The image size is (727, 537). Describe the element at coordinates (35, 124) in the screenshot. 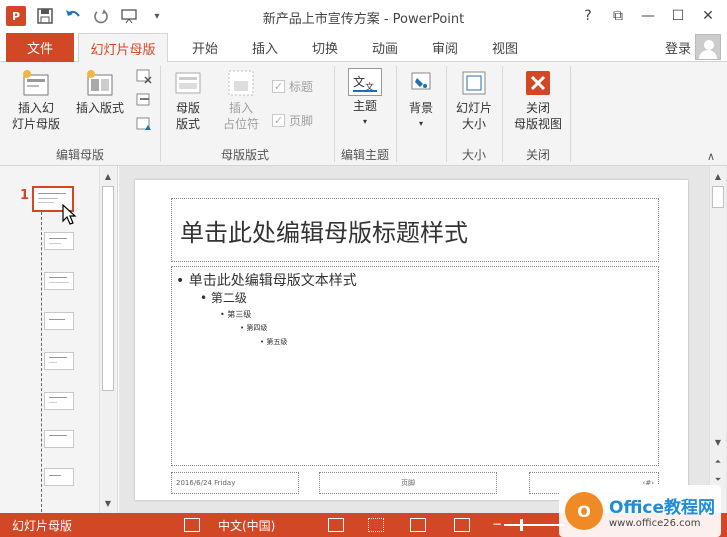

I see `insert-slide-master-label-2: 灯片母版` at that location.